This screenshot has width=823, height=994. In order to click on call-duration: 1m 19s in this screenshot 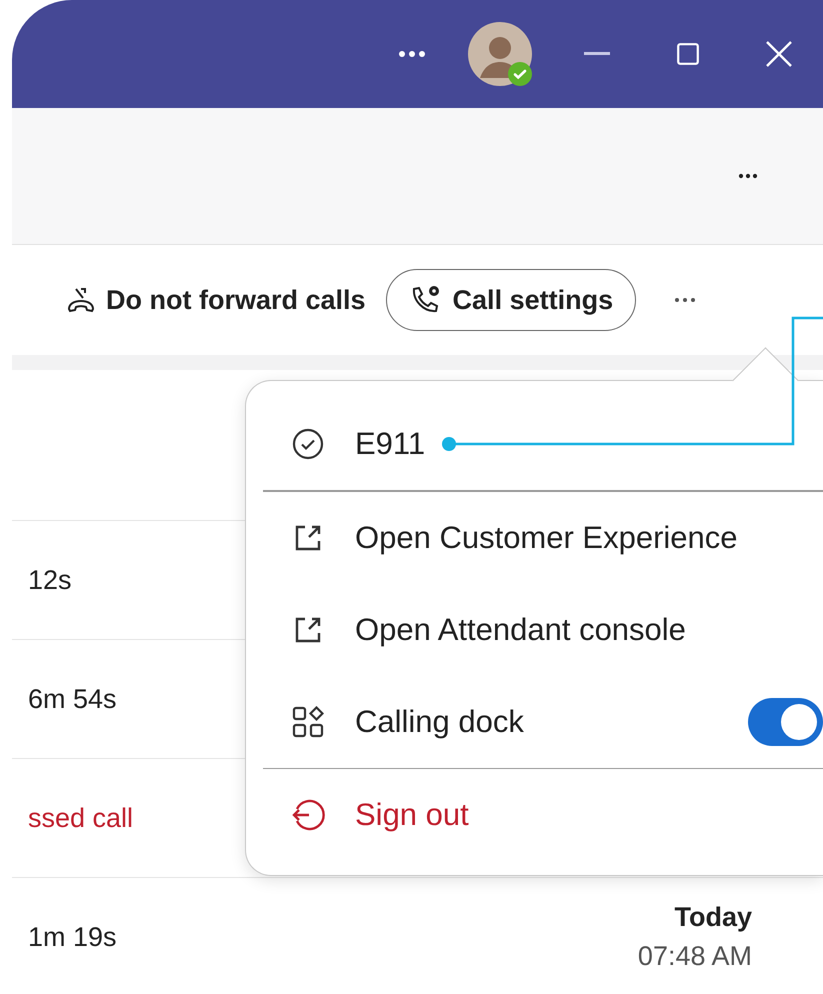, I will do `click(72, 937)`.